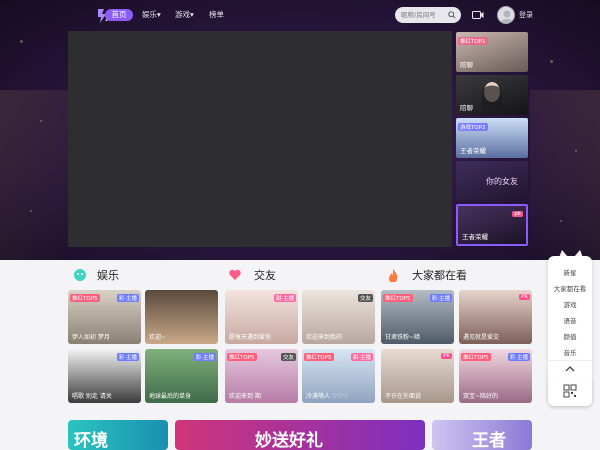 This screenshot has height=450, width=600. Describe the element at coordinates (492, 225) in the screenshot. I see `featured-room-active: pk 王者荣耀` at that location.